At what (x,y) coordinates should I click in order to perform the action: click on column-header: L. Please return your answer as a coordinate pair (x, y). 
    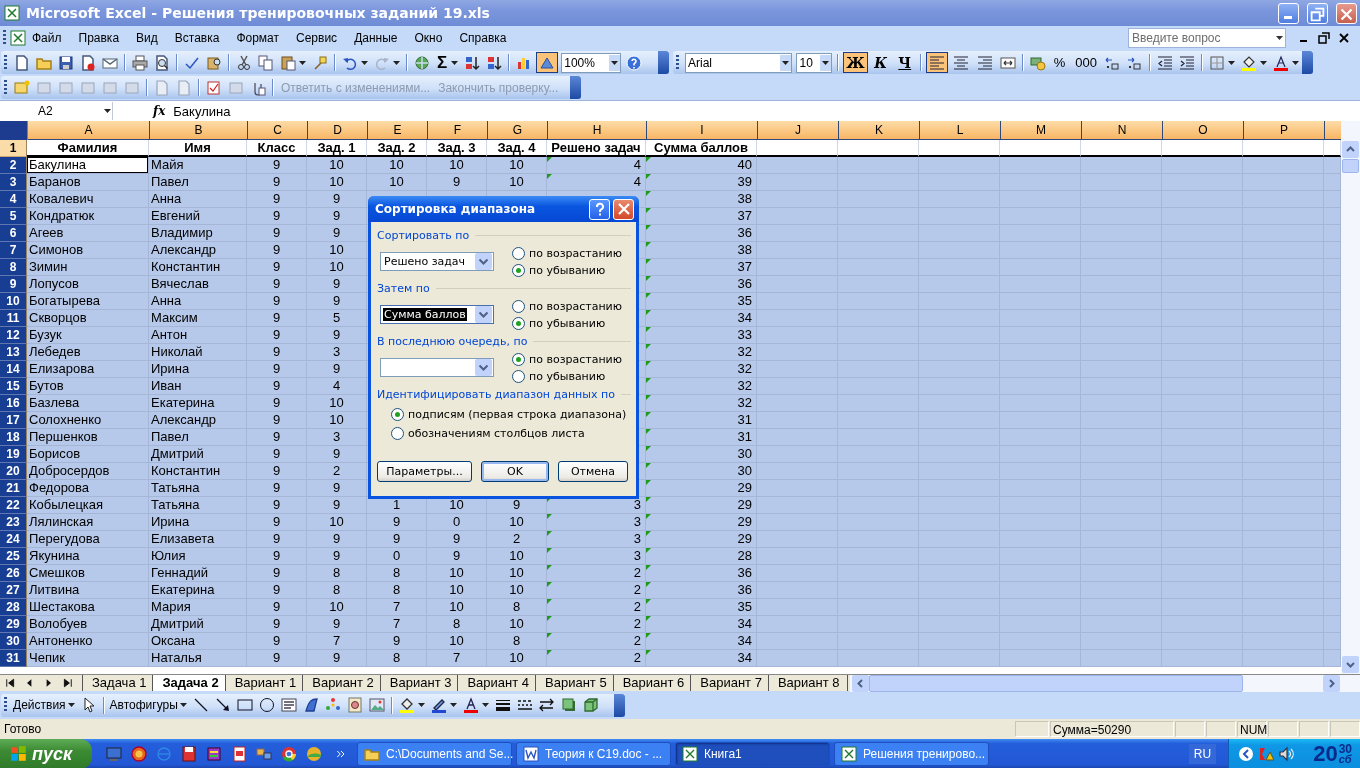
    Looking at the image, I should click on (960, 130).